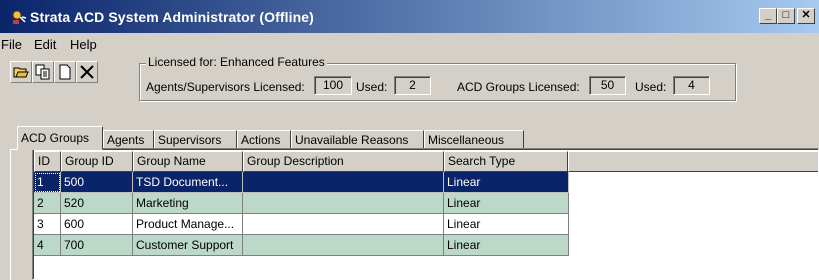  Describe the element at coordinates (188, 203) in the screenshot. I see `cell-group-name: Marketing` at that location.